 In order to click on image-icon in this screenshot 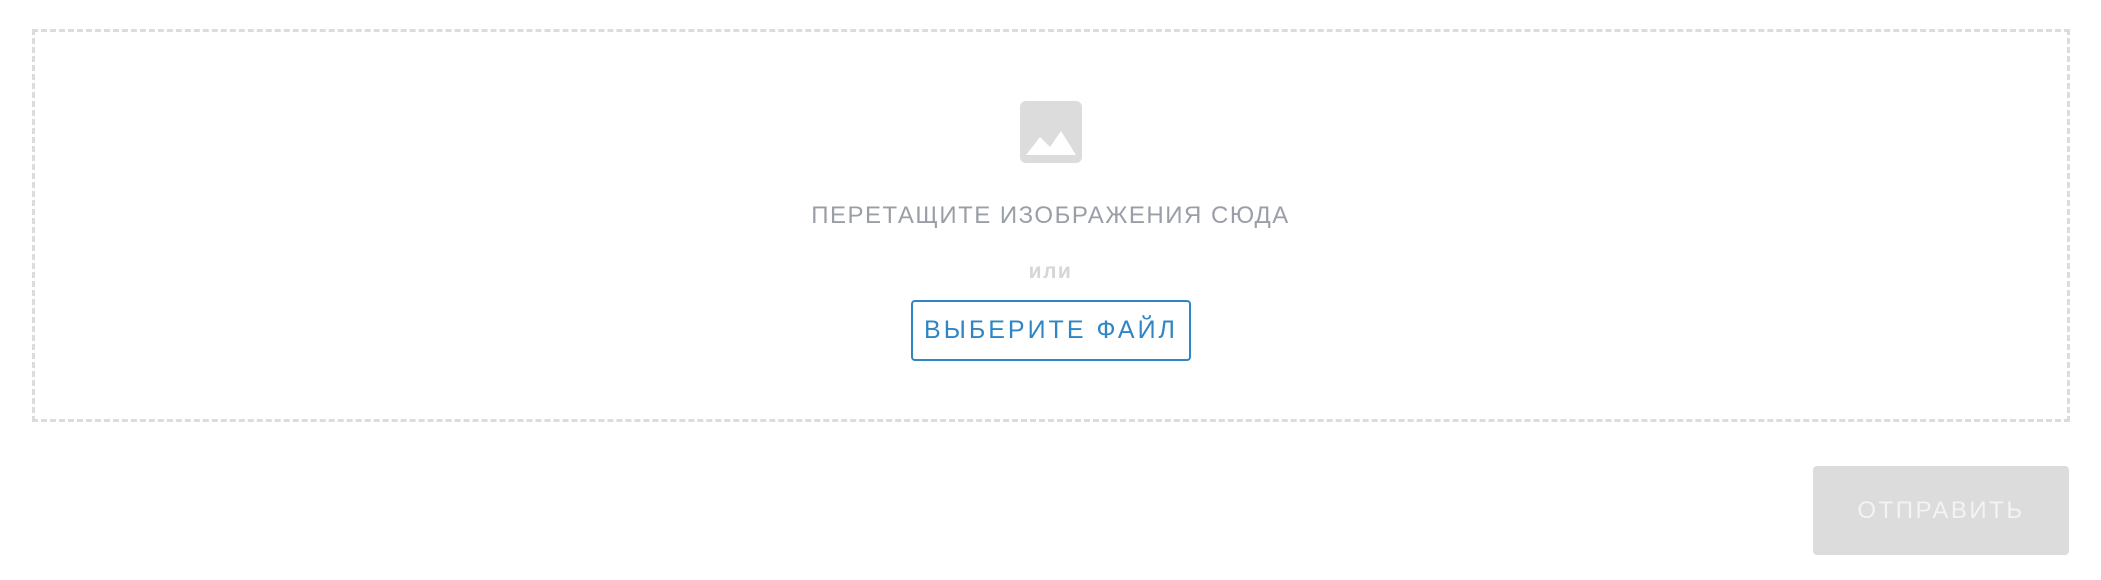, I will do `click(1051, 132)`.